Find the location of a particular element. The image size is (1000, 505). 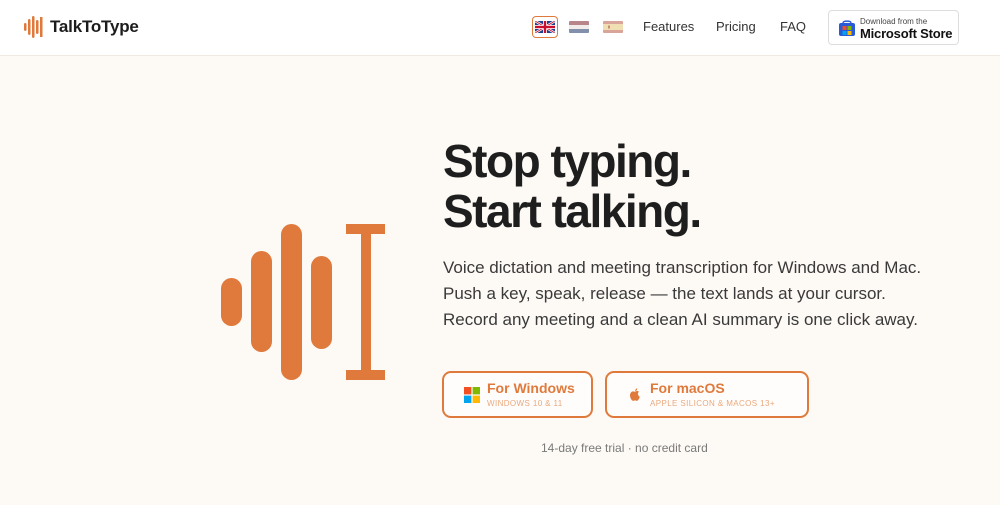

store-badge-small-text: Download from the is located at coordinates (894, 21).